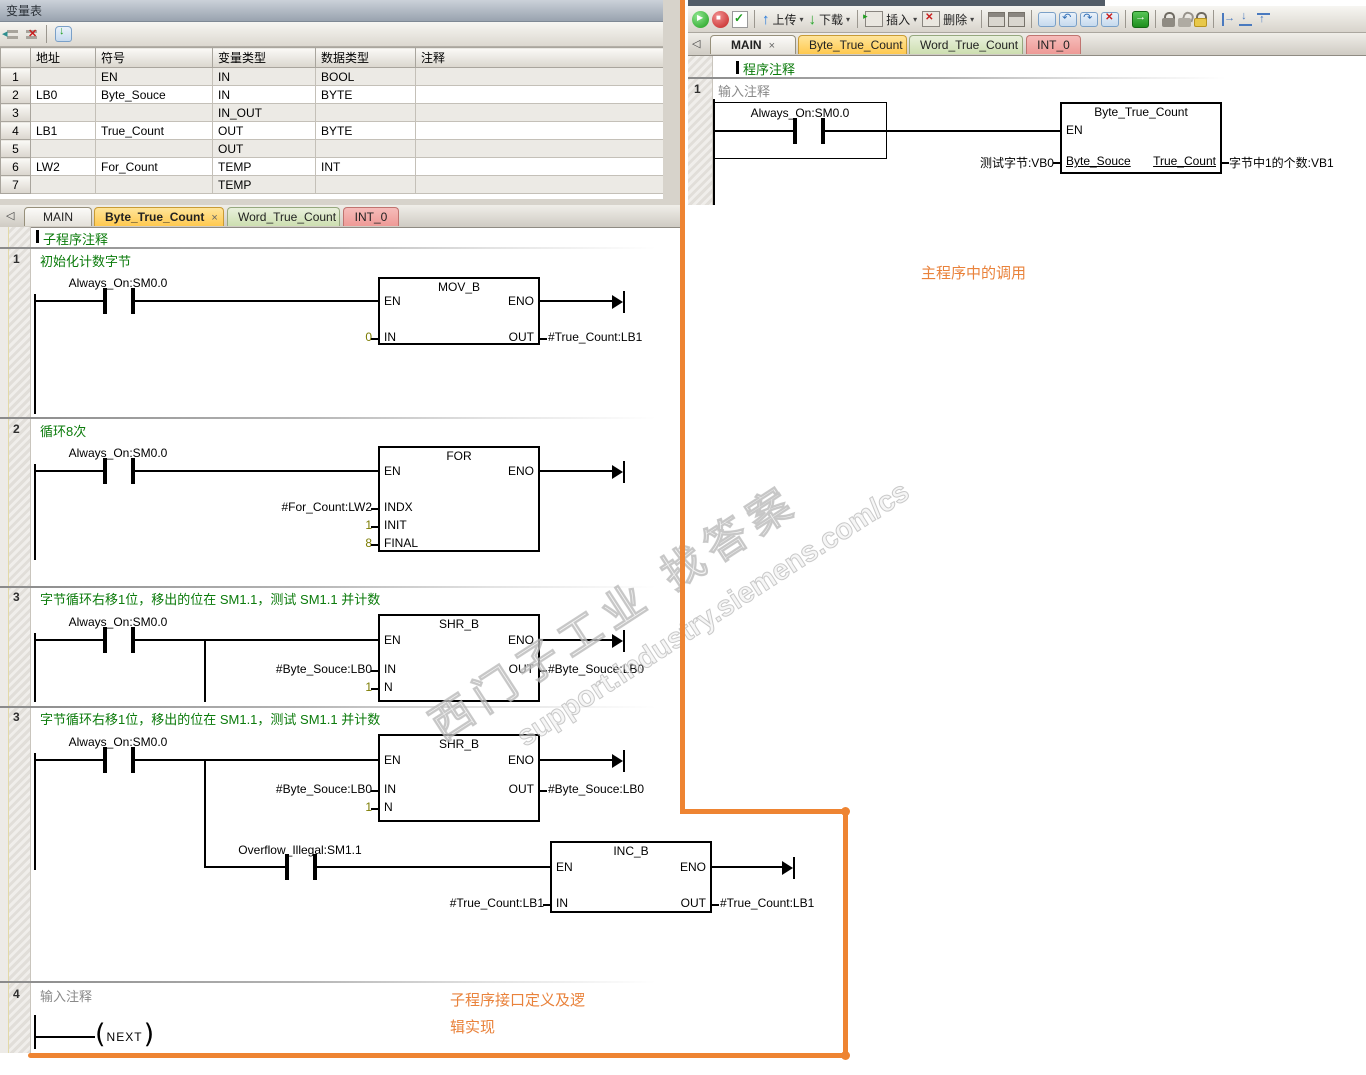 The image size is (1366, 1075). What do you see at coordinates (1281, 162) in the screenshot?
I see `operand: 字节中1的个数:VB1` at bounding box center [1281, 162].